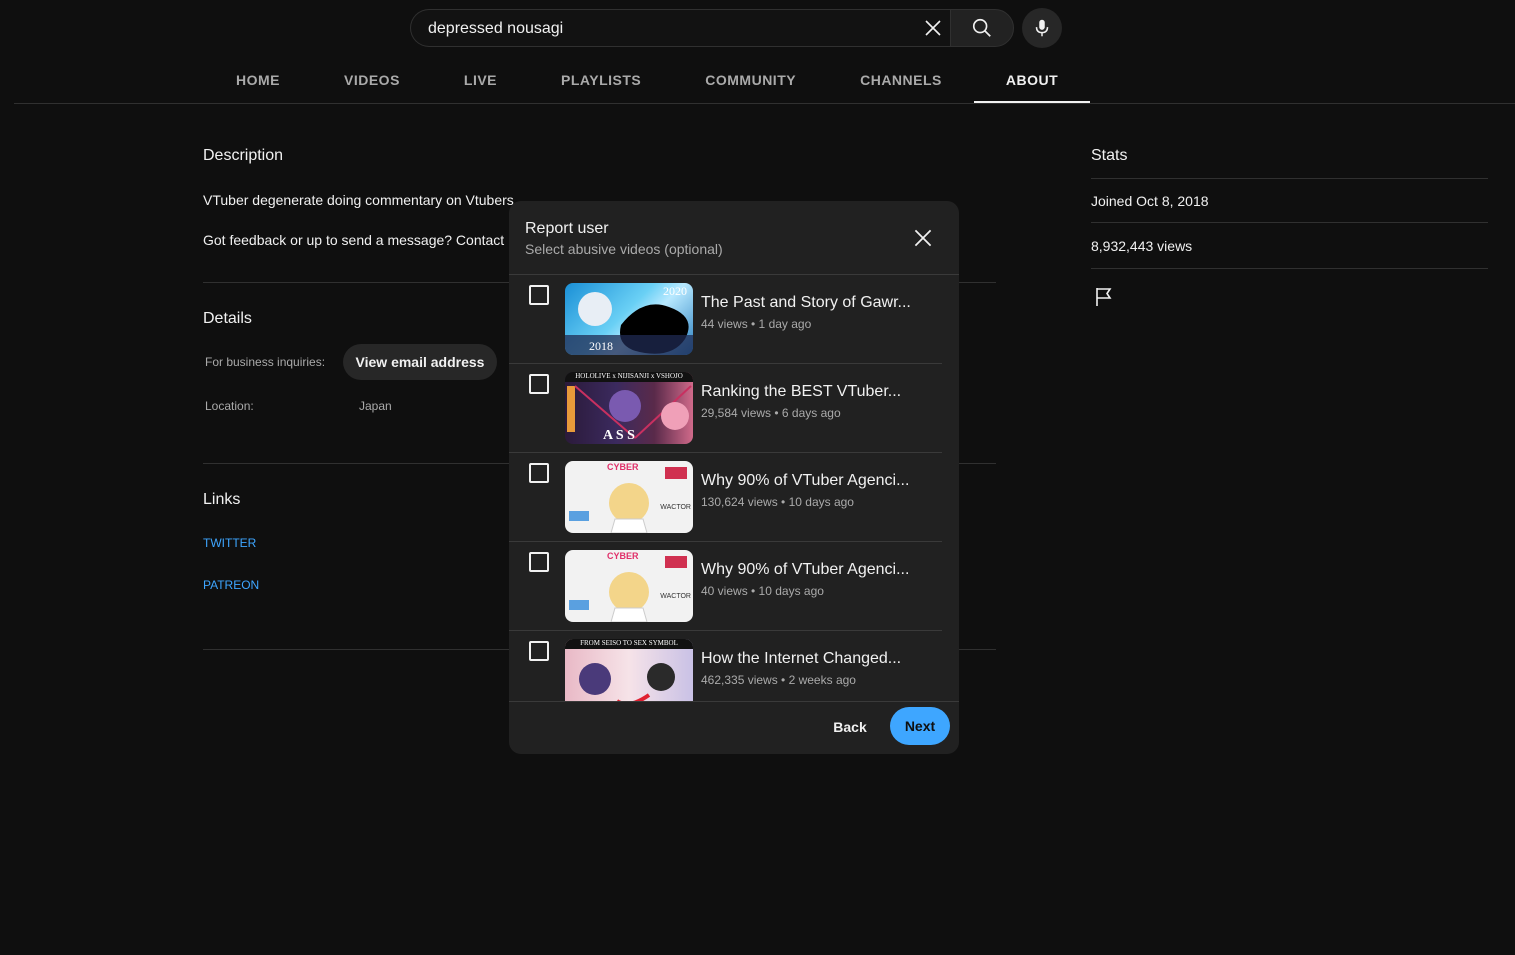 This screenshot has height=955, width=1515. I want to click on tab-videos: VIDEOS, so click(372, 82).